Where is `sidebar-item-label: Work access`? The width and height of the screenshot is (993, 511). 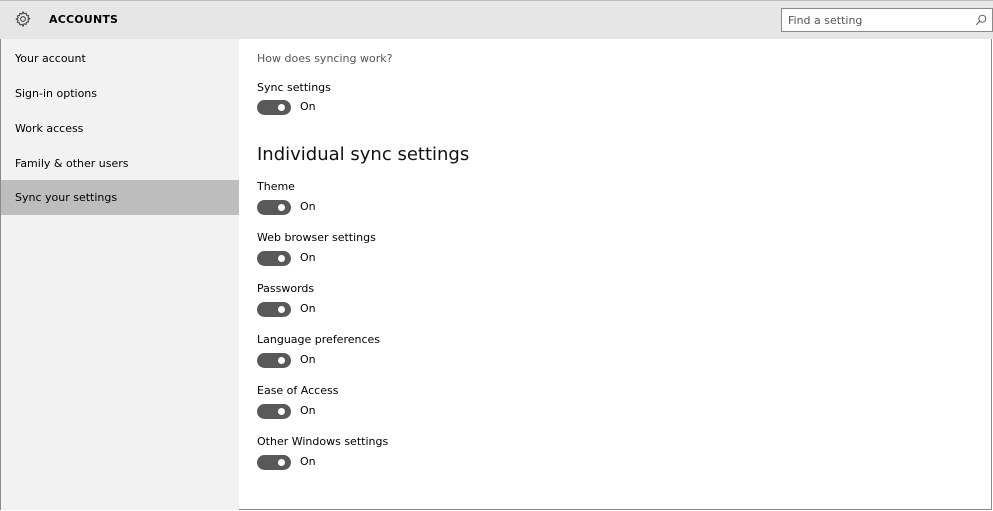
sidebar-item-label: Work access is located at coordinates (49, 128).